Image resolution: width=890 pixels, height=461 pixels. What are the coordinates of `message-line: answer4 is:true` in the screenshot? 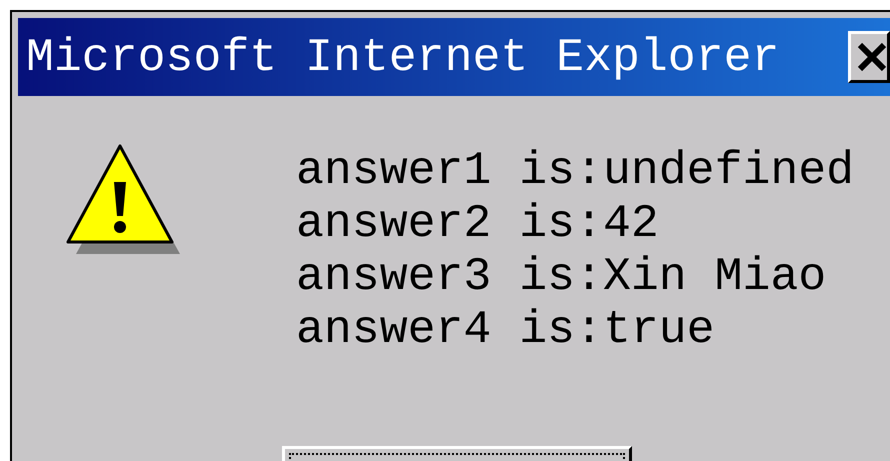 It's located at (506, 329).